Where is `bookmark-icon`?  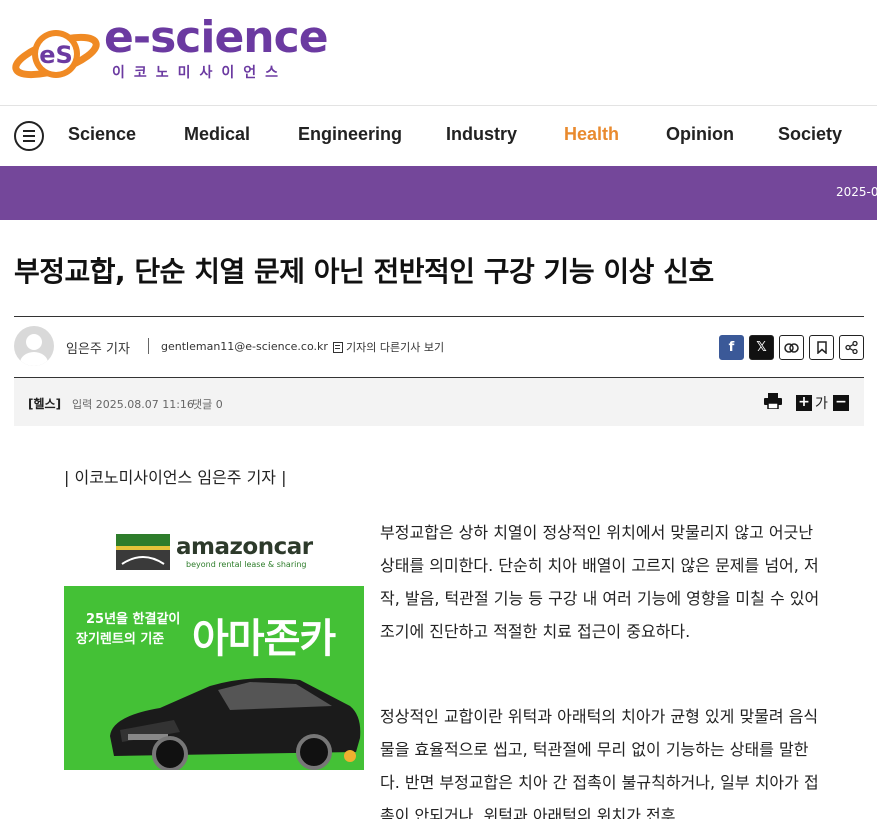 bookmark-icon is located at coordinates (821, 347).